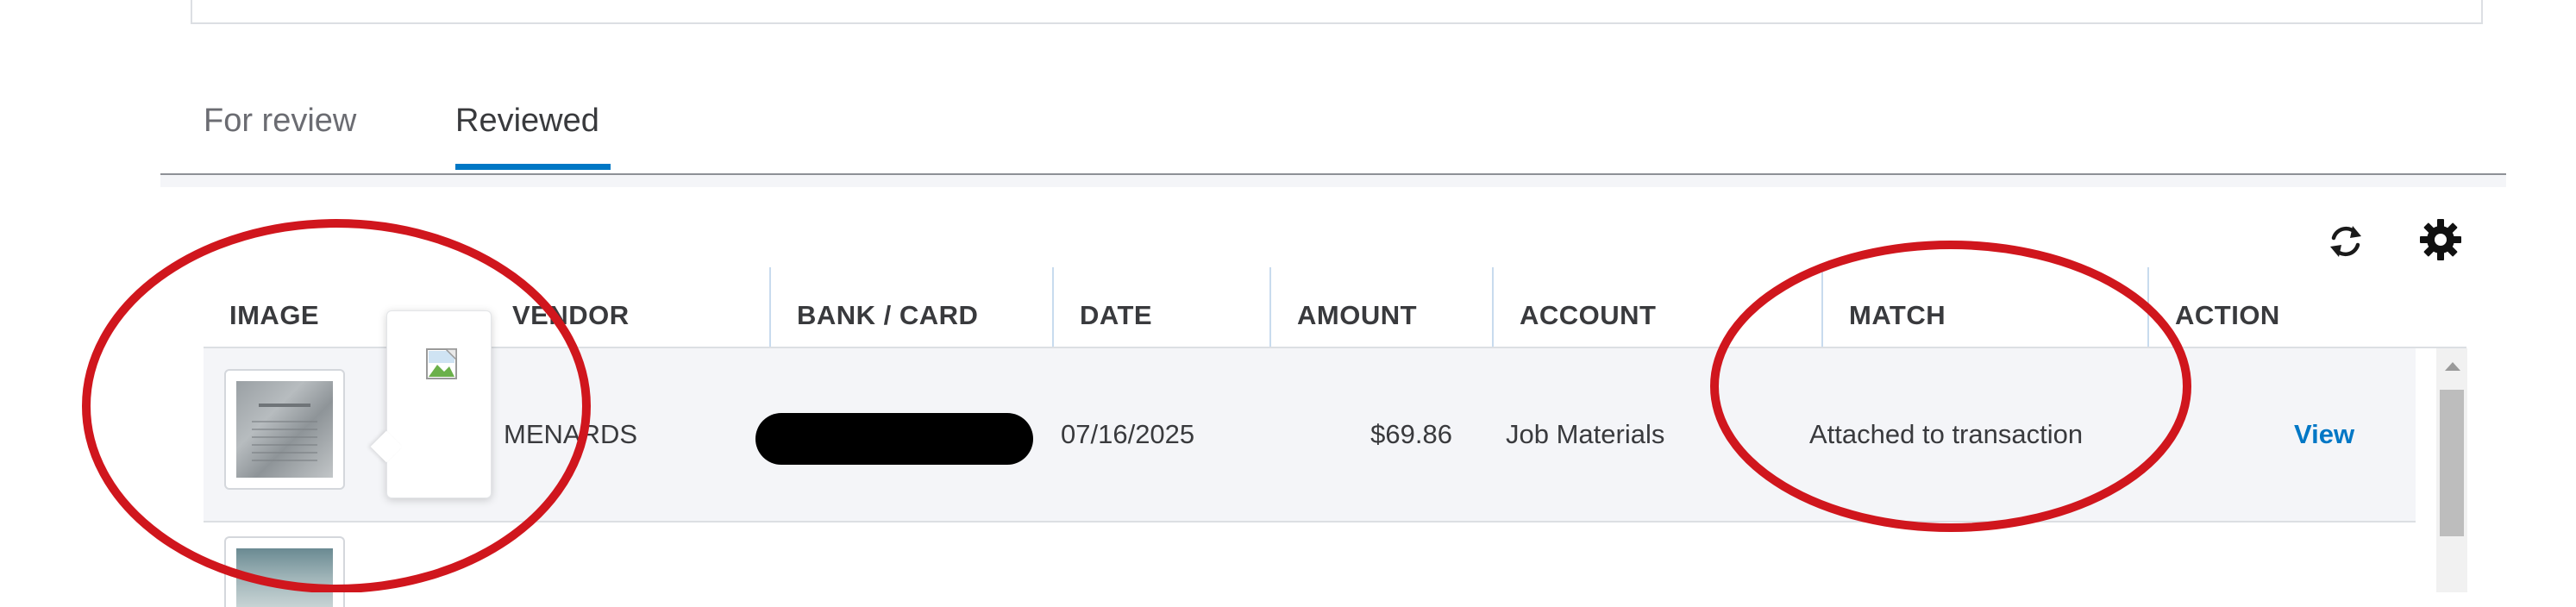 The image size is (2576, 607). What do you see at coordinates (1337, 12) in the screenshot?
I see `top-panel` at bounding box center [1337, 12].